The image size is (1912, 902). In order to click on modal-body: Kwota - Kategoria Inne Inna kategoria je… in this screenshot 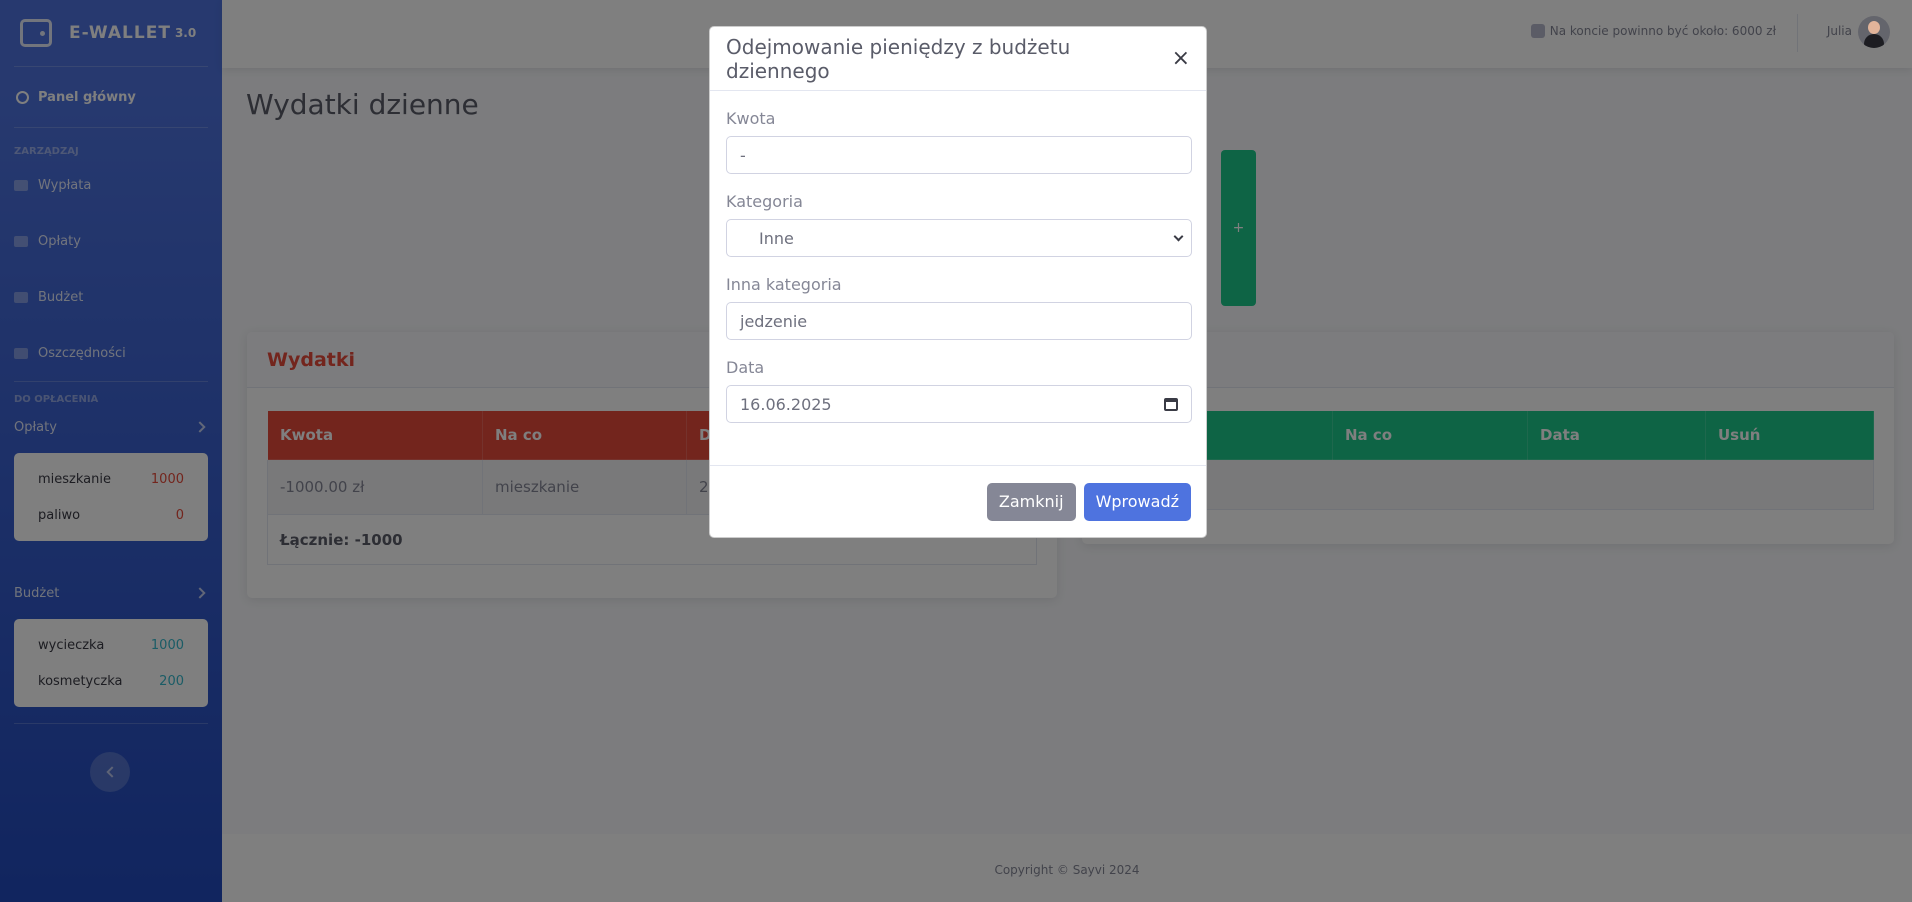, I will do `click(958, 257)`.